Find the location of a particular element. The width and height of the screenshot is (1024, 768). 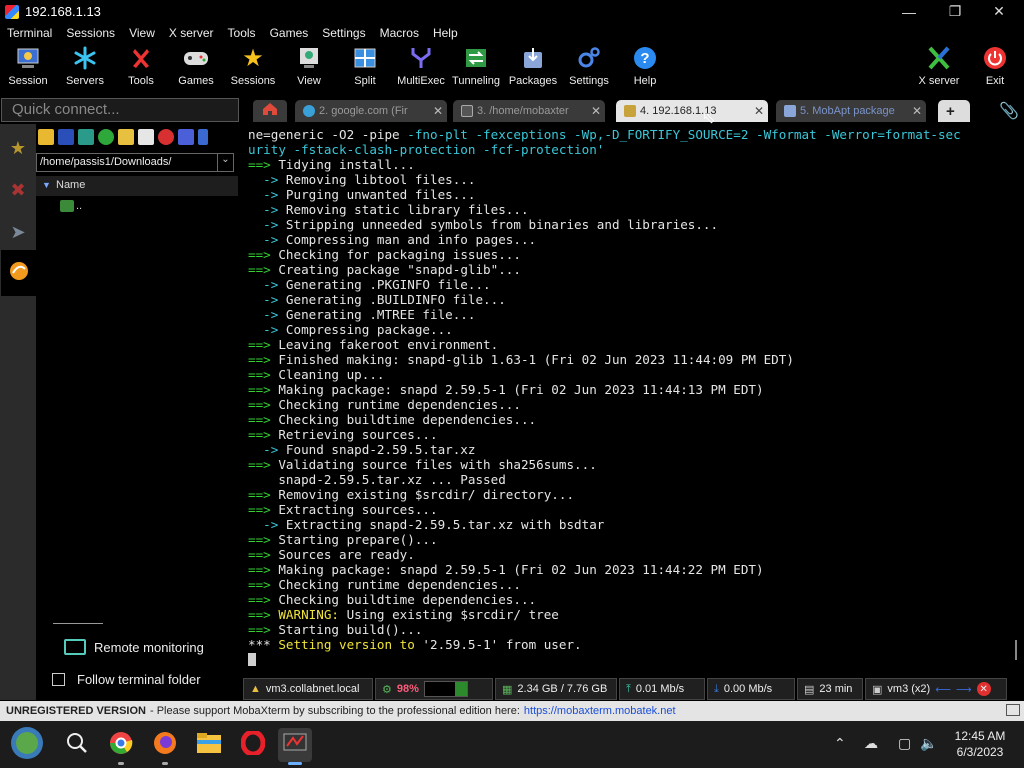

menu-view: View is located at coordinates (142, 33).